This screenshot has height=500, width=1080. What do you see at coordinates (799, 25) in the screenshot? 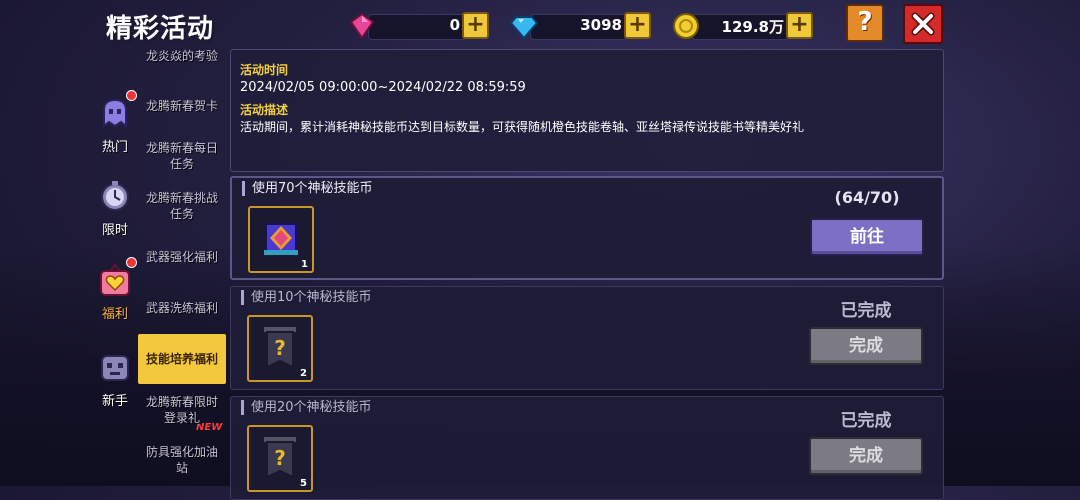
I see `add-gold-coin-button: +` at bounding box center [799, 25].